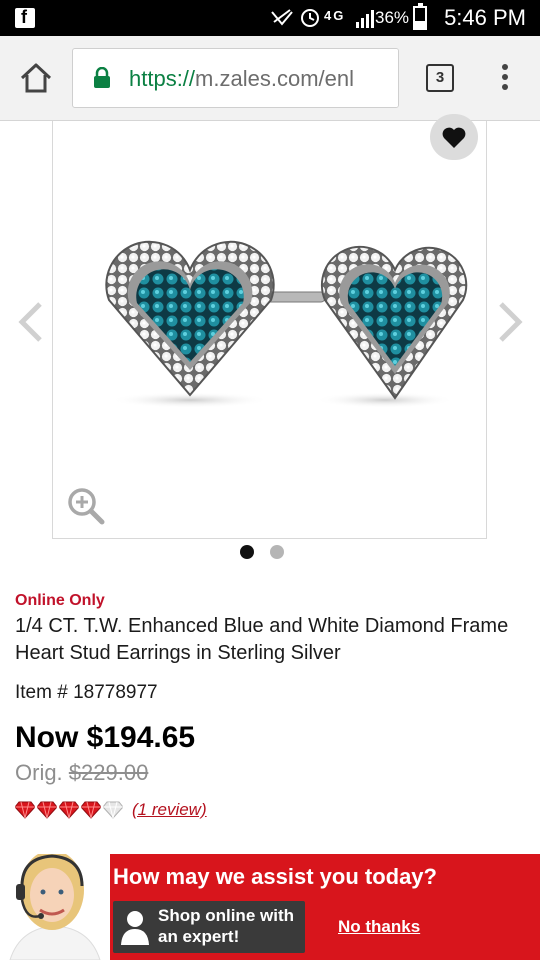  I want to click on original-price-value: $229.00, so click(108, 772).